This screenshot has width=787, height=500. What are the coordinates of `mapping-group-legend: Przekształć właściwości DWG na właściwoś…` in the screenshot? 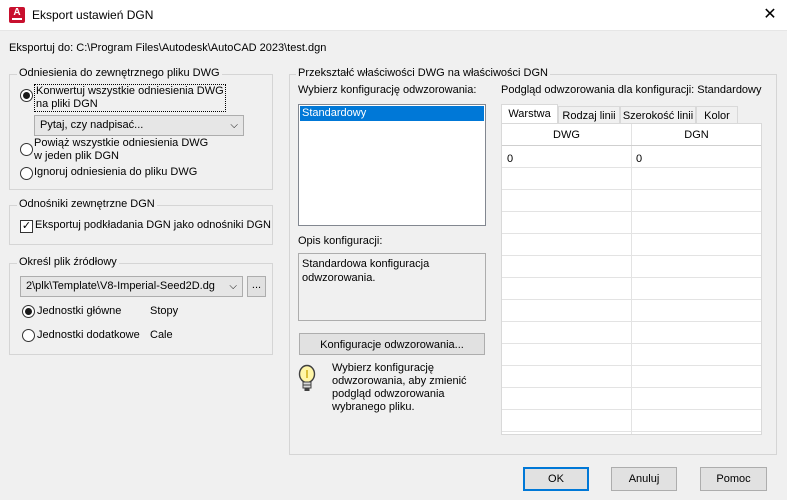 It's located at (423, 73).